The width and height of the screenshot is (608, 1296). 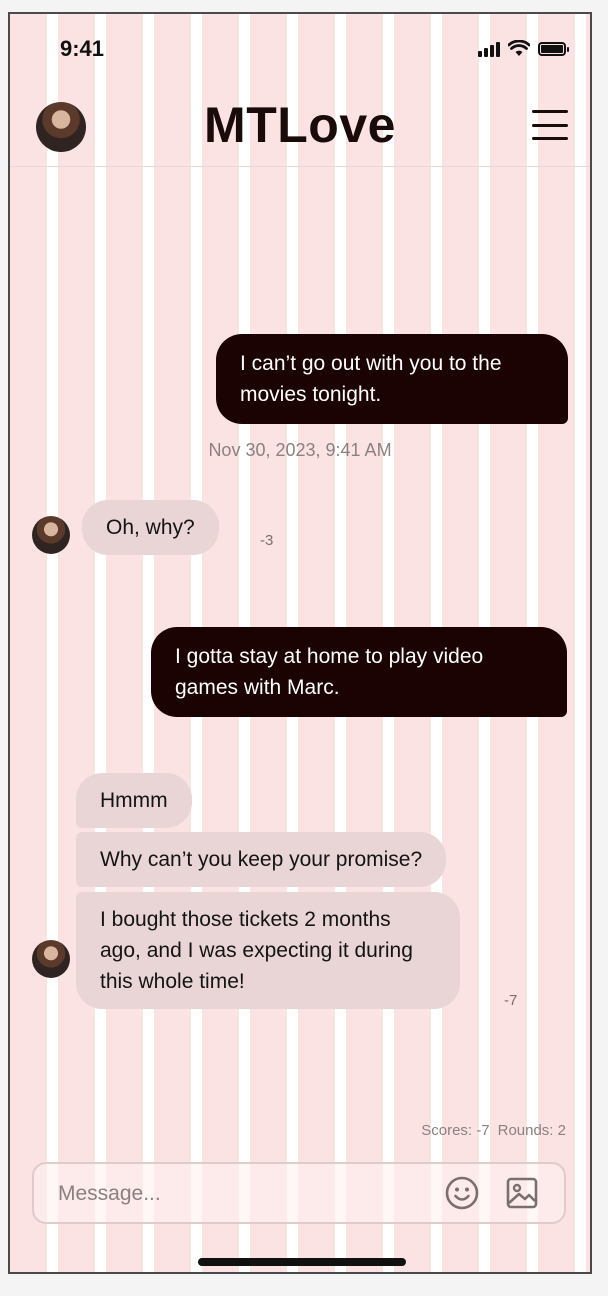 I want to click on hamburger-menu-icon, so click(x=550, y=125).